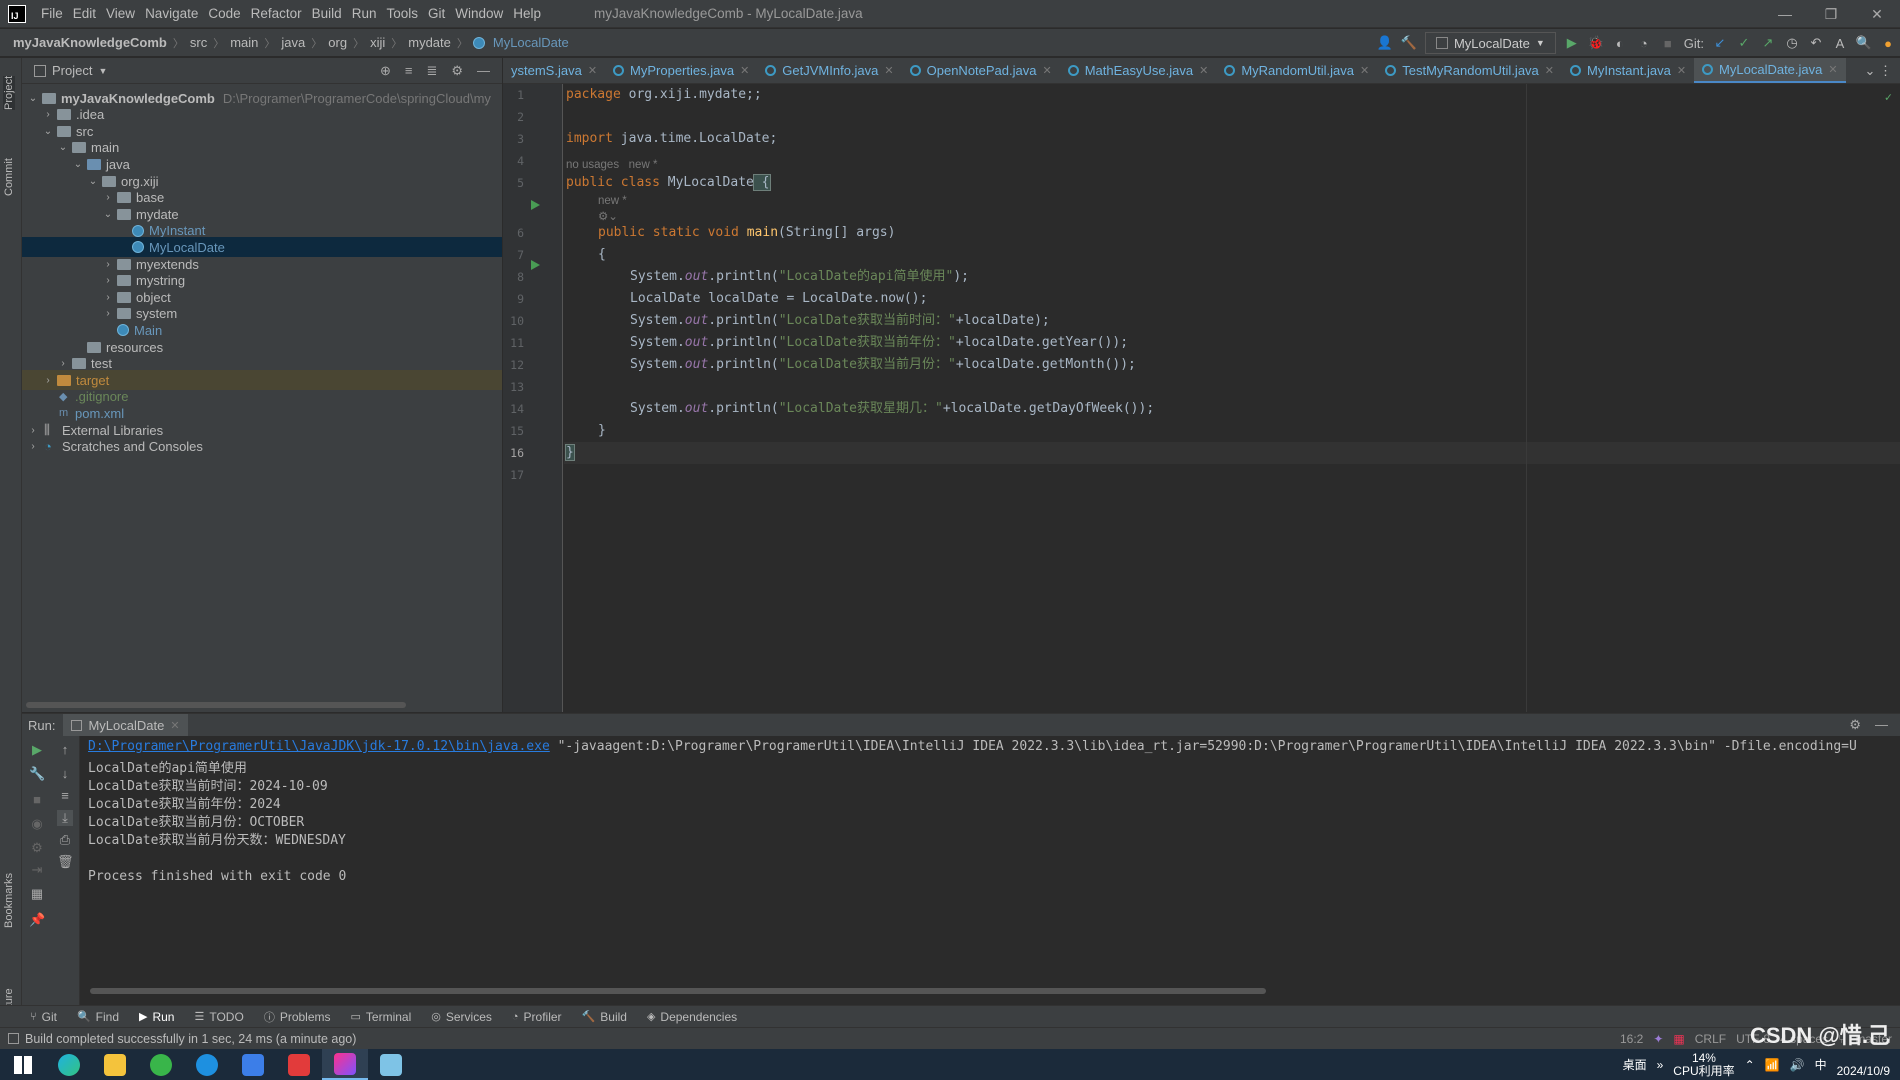 Image resolution: width=1900 pixels, height=1080 pixels. Describe the element at coordinates (1138, 70) in the screenshot. I see `editor-tab: MathEasyUse.java ✕` at that location.